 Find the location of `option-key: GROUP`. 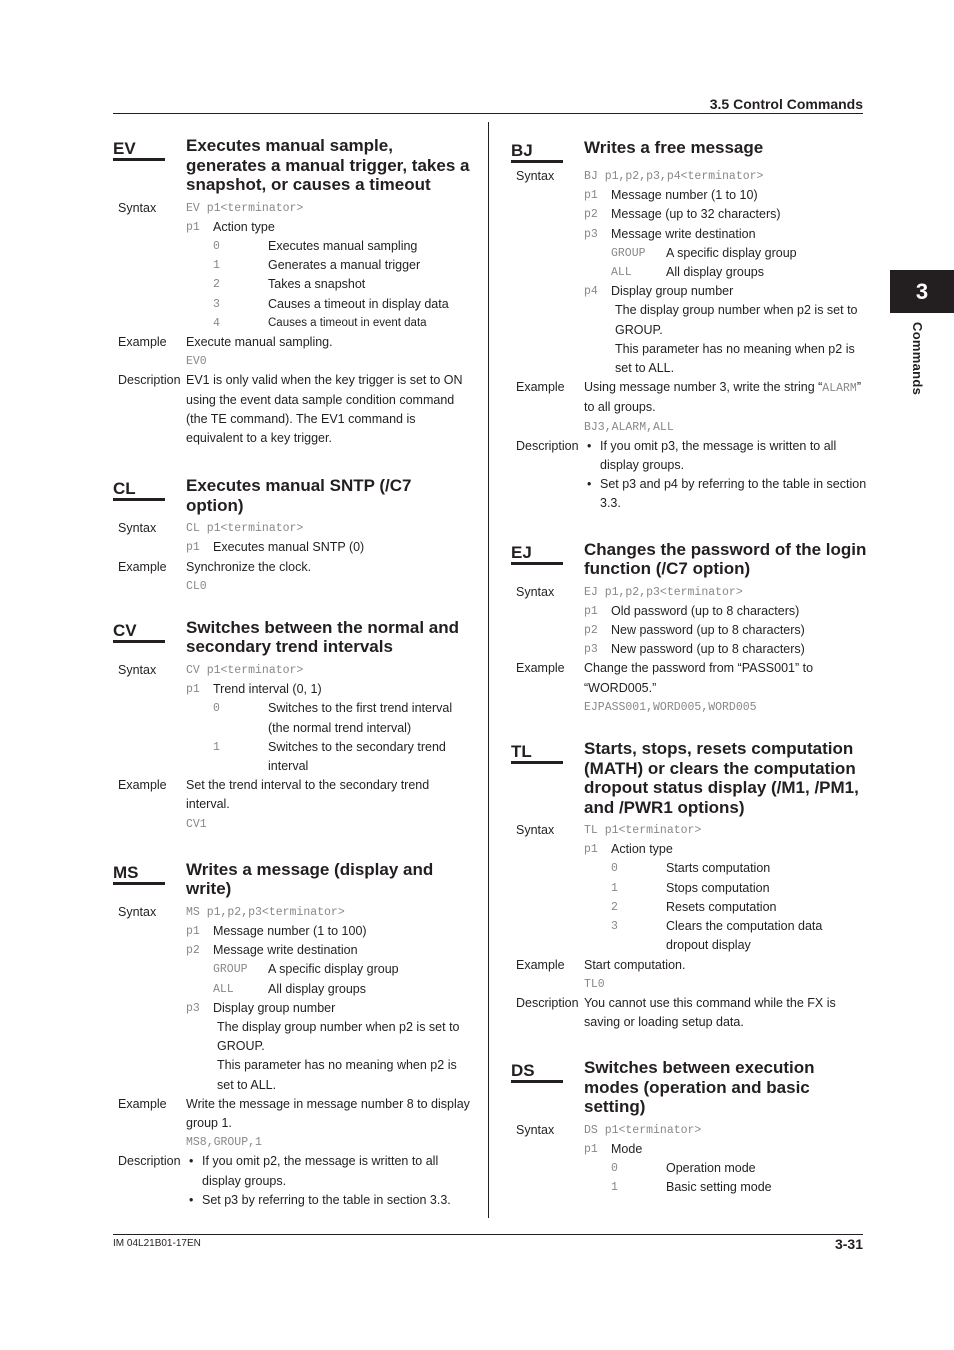

option-key: GROUP is located at coordinates (628, 253).